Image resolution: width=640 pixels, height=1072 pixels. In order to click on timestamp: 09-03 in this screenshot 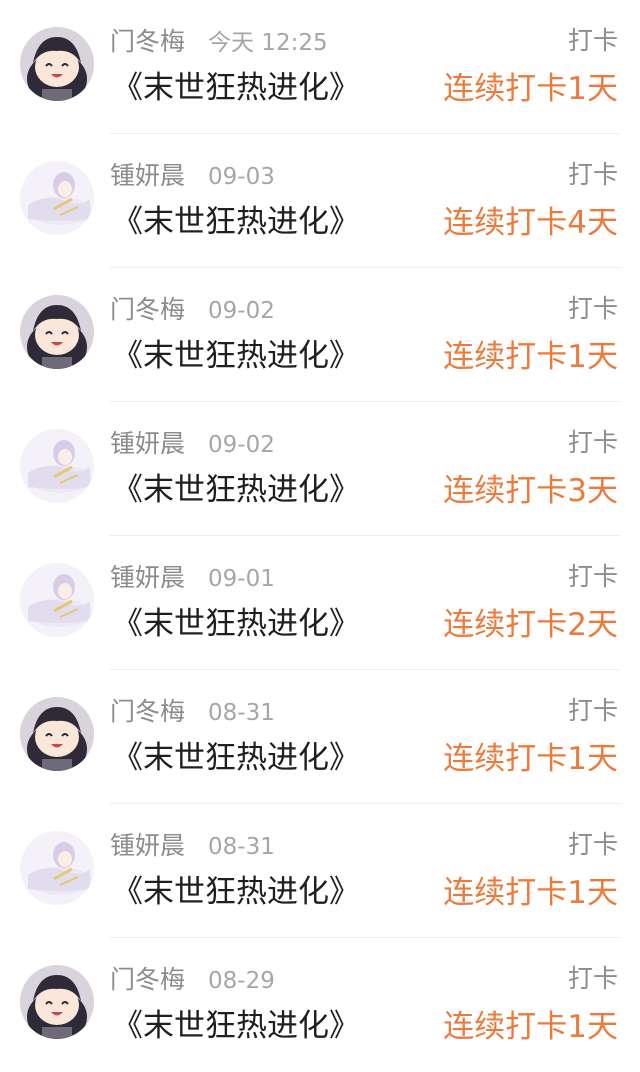, I will do `click(241, 177)`.